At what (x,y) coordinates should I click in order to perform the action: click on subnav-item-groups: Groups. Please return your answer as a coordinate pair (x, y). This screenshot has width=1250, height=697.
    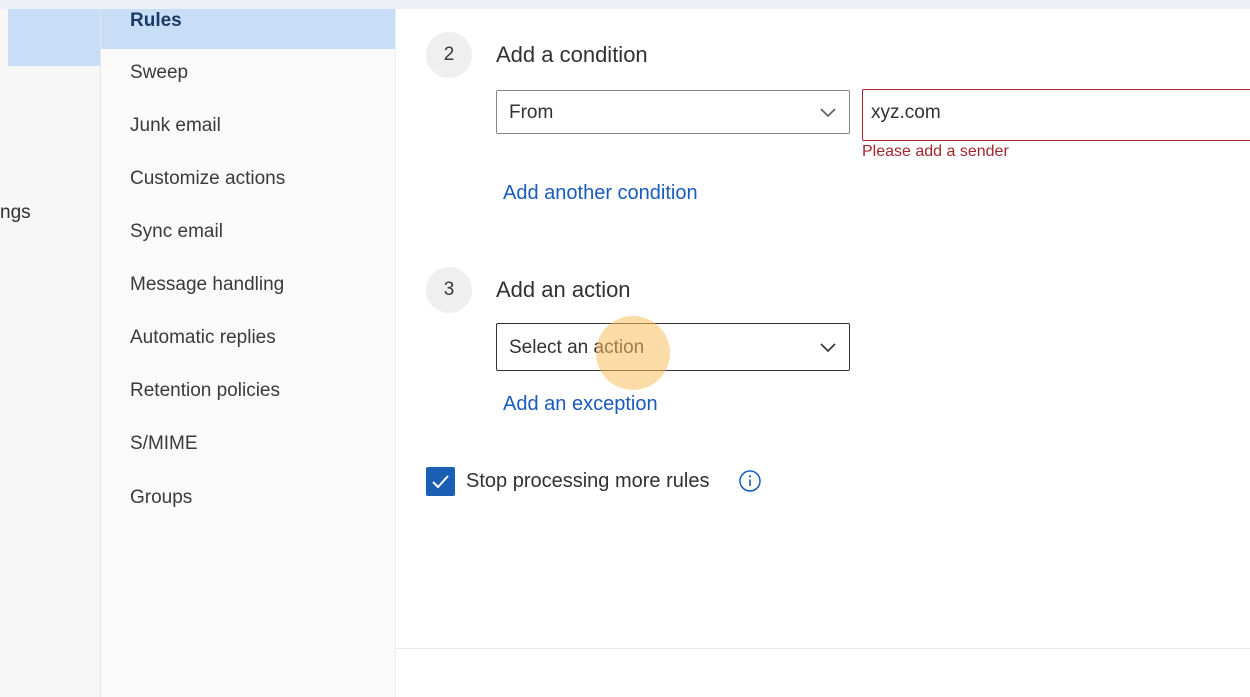
    Looking at the image, I should click on (248, 499).